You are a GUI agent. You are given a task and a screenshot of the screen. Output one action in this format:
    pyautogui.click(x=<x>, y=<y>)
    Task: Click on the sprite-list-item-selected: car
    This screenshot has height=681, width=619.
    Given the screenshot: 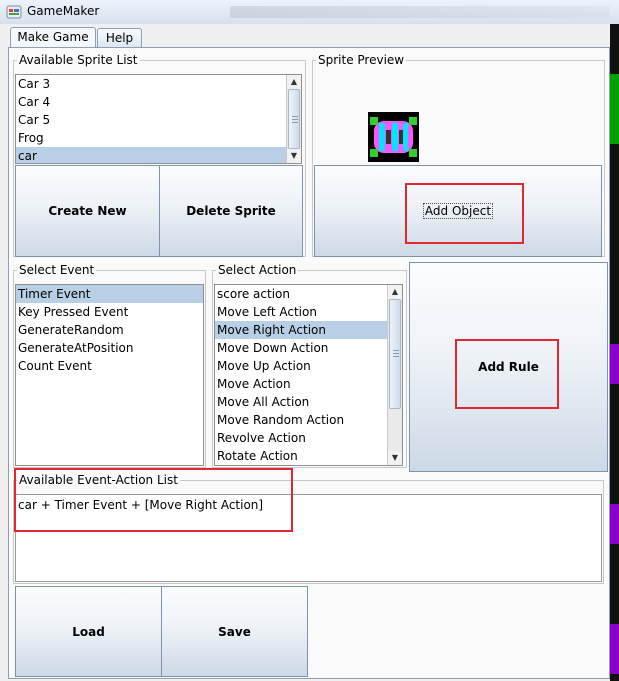 What is the action you would take?
    pyautogui.click(x=151, y=155)
    